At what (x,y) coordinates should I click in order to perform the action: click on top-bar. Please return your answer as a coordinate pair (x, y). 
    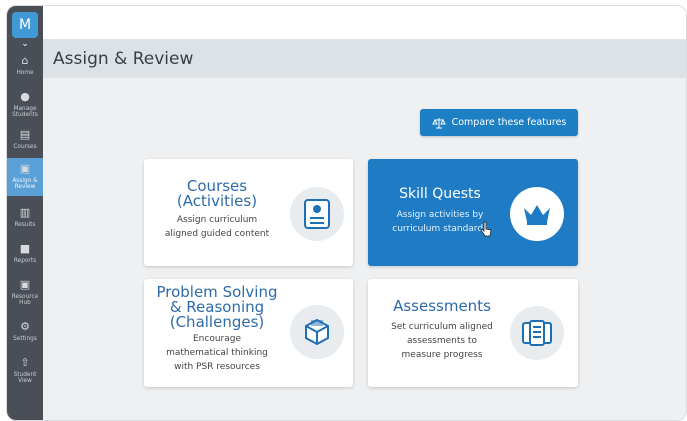
    Looking at the image, I should click on (364, 23).